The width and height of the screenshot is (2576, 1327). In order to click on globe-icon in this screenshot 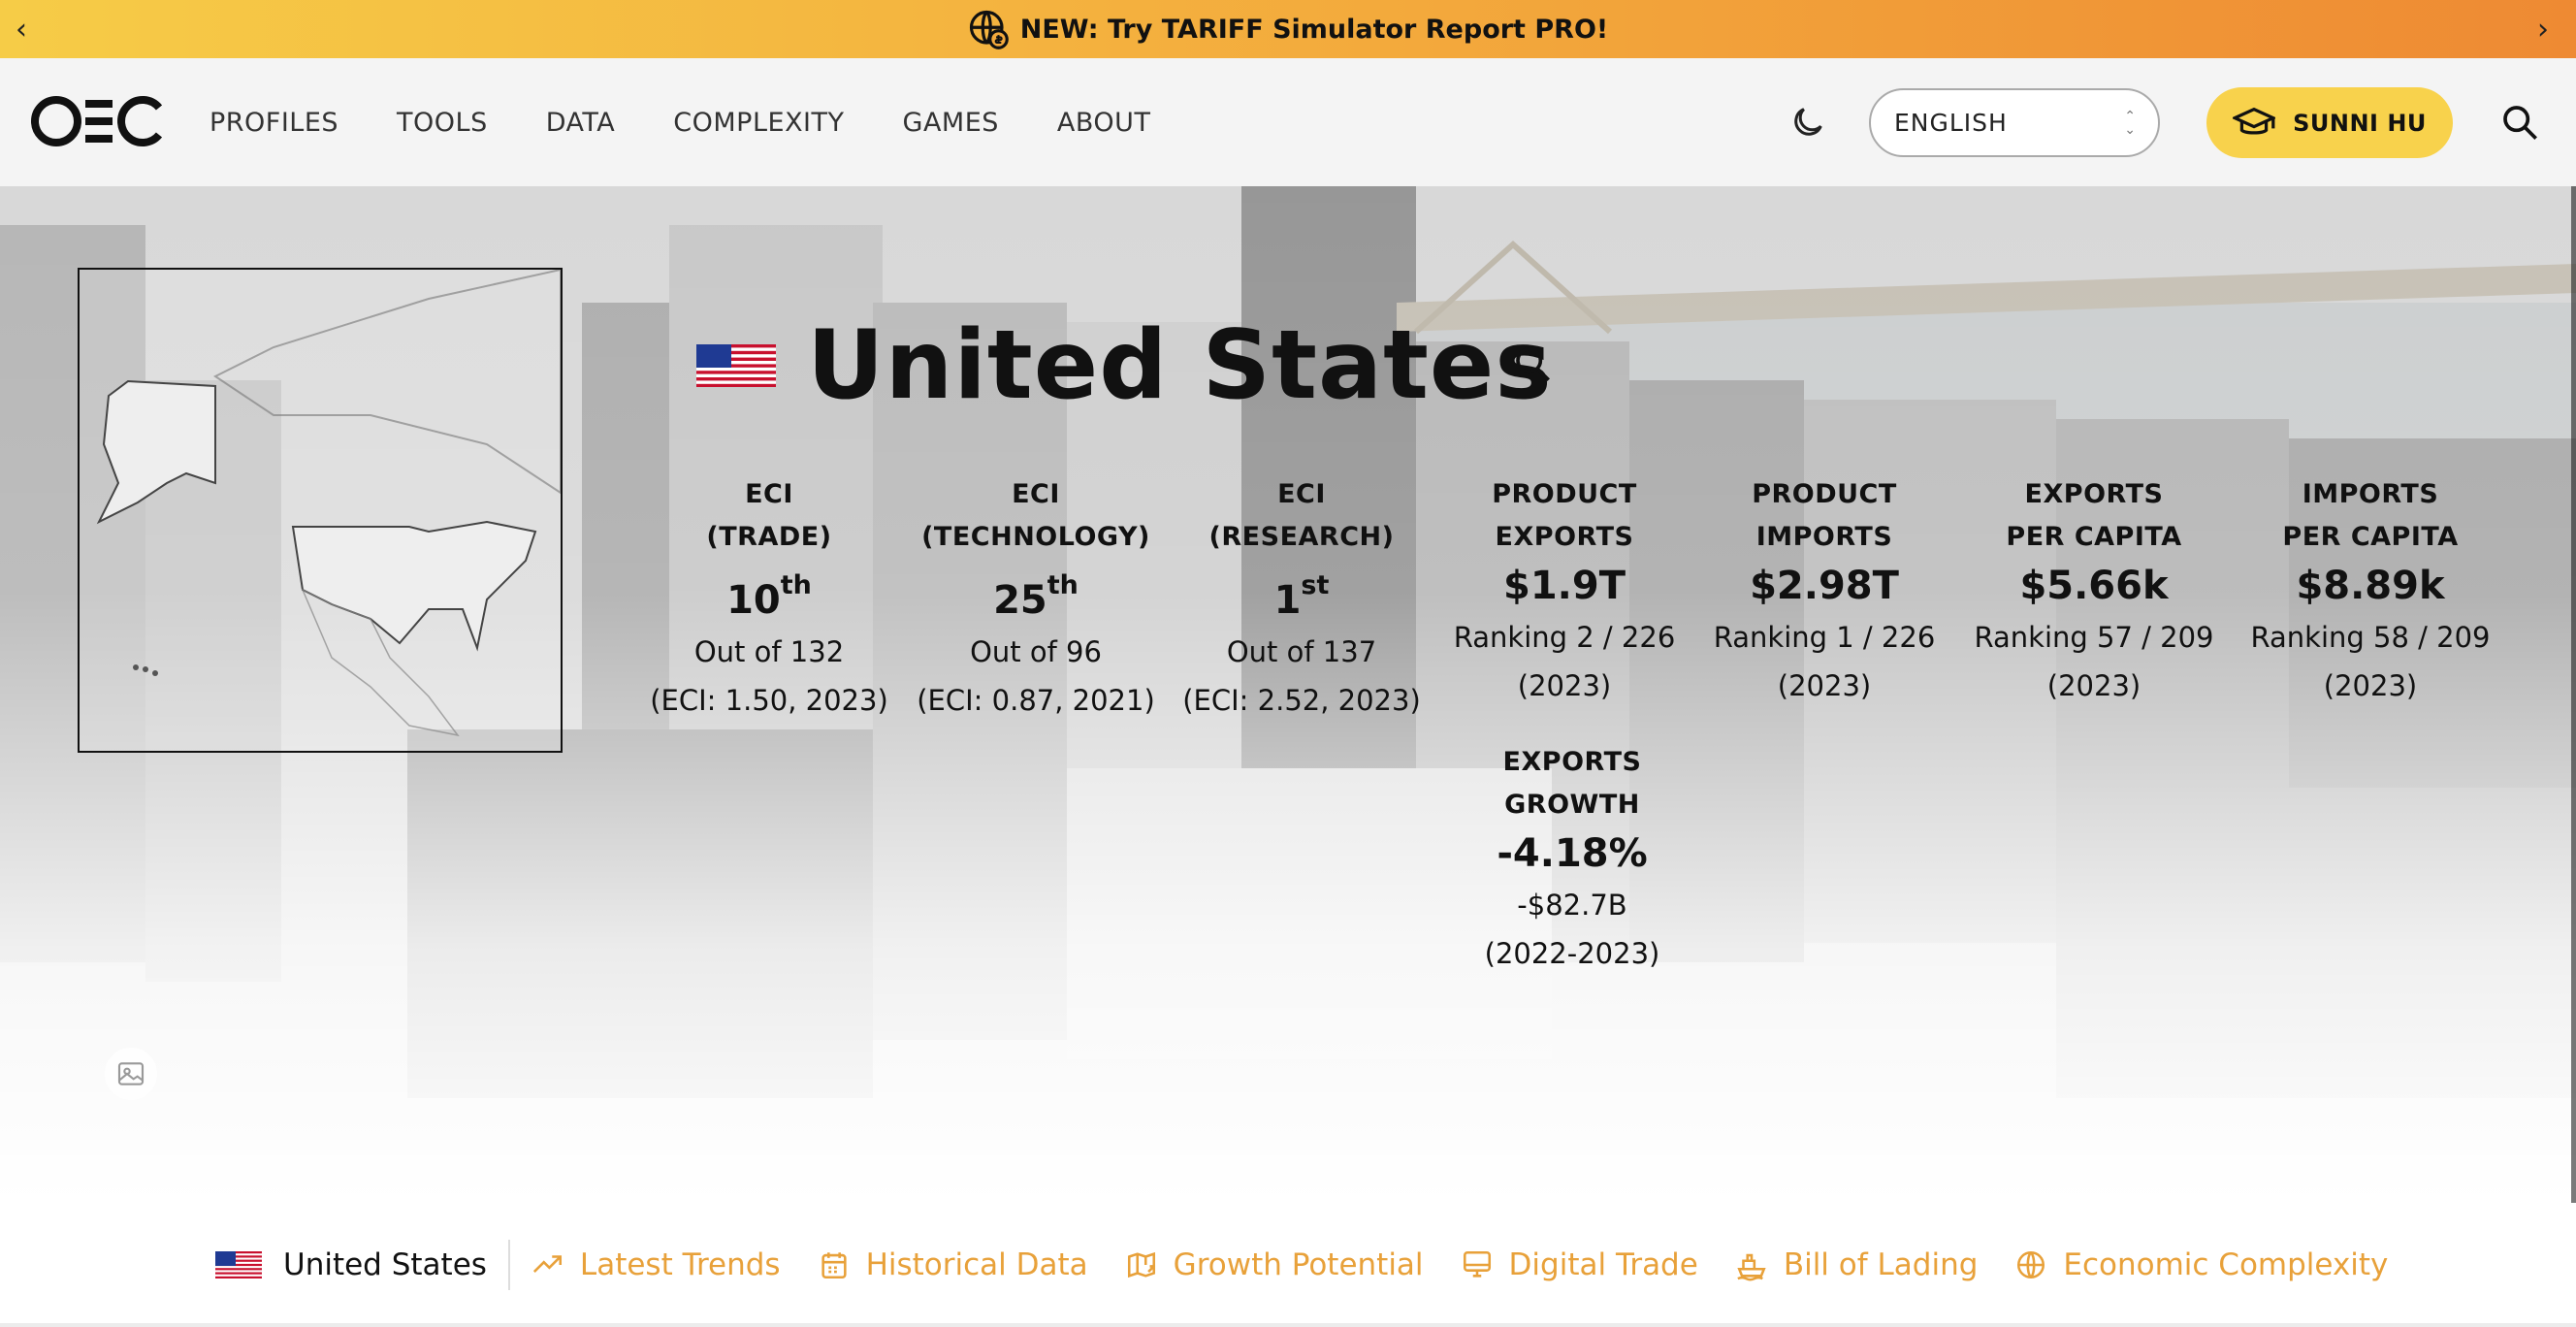, I will do `click(2031, 1264)`.